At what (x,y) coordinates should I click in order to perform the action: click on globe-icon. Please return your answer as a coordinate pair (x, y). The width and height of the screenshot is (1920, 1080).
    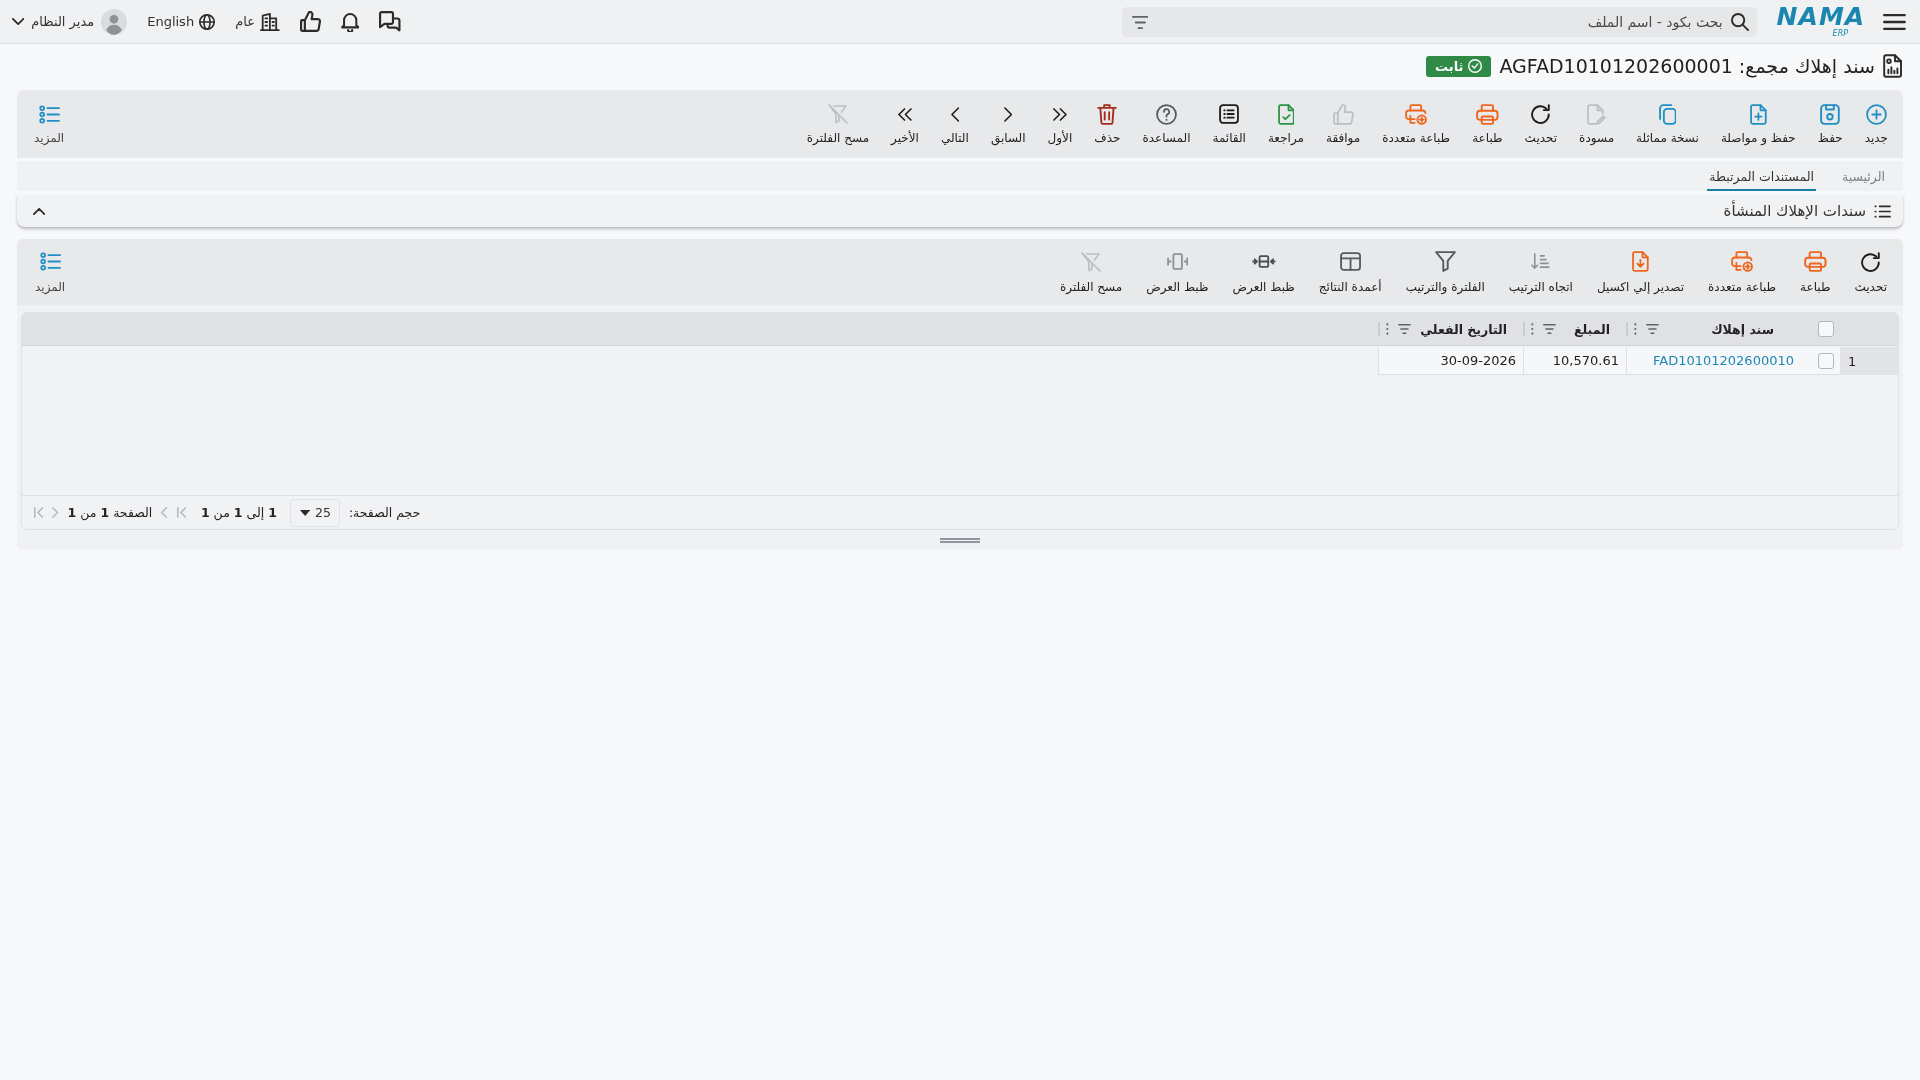
    Looking at the image, I should click on (207, 21).